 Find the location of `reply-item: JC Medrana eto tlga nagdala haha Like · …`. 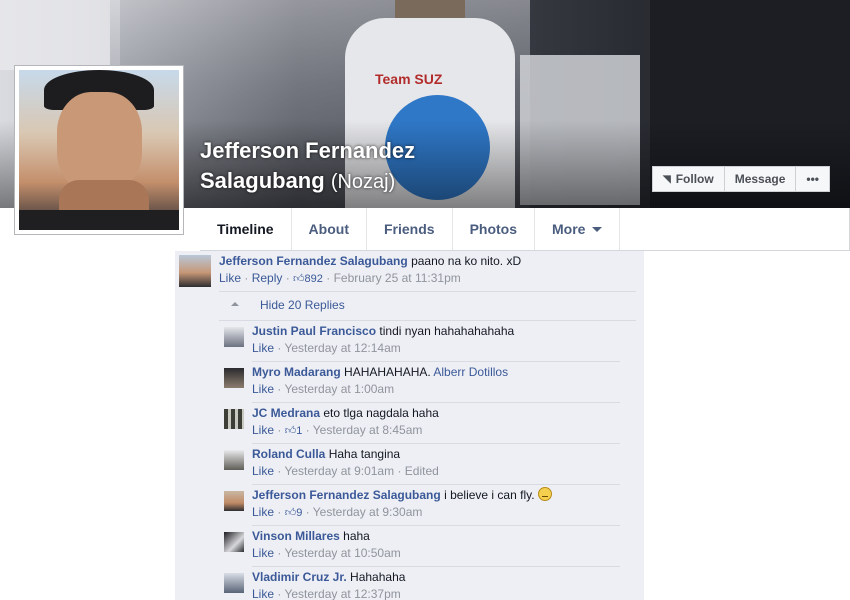

reply-item: JC Medrana eto tlga nagdala haha Like · … is located at coordinates (345, 421).